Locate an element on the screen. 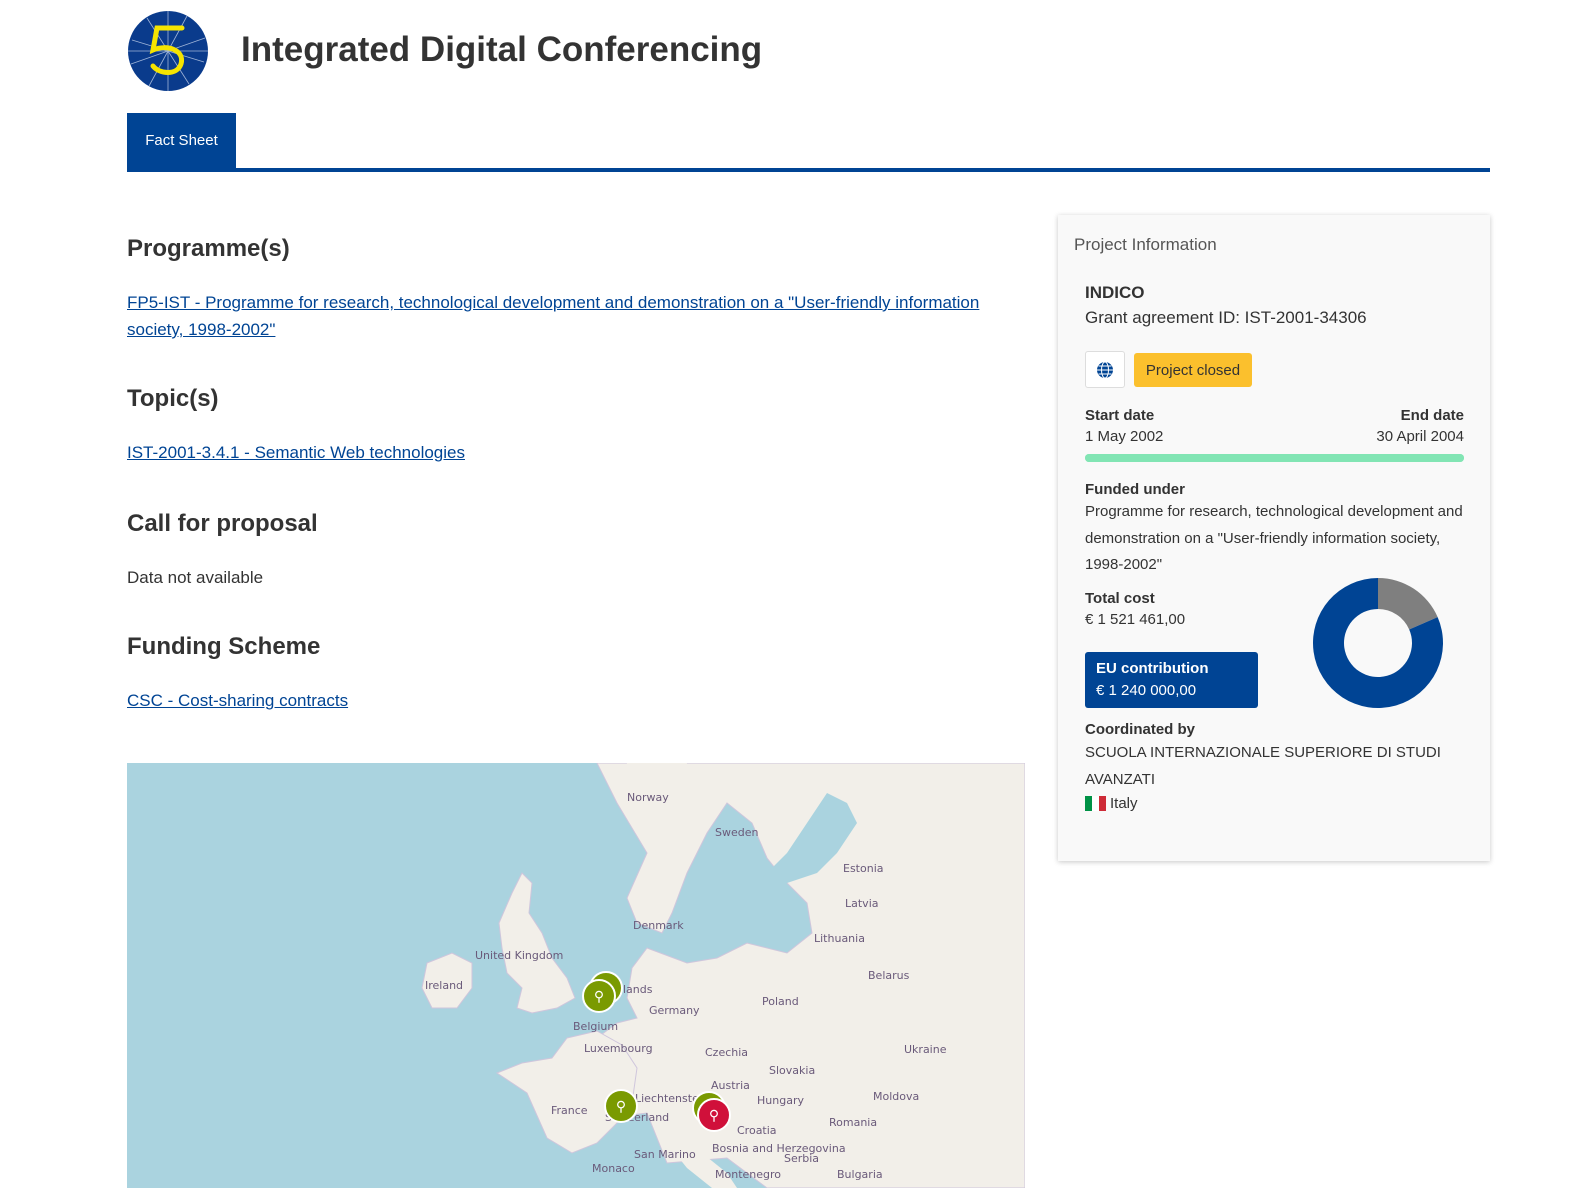  globe-button is located at coordinates (1105, 369).